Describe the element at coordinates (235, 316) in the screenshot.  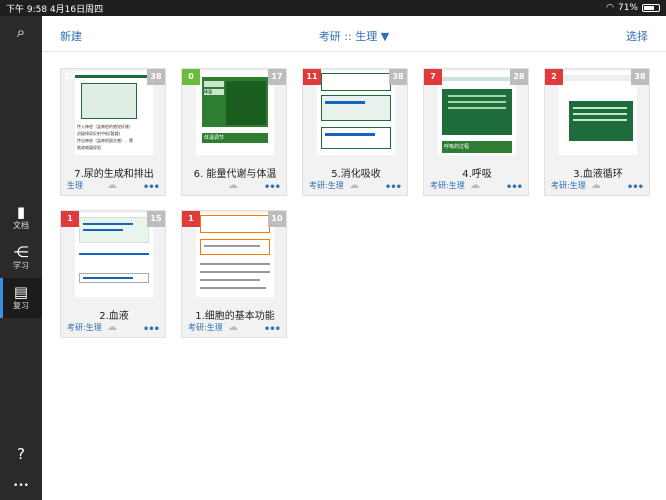
I see `deck-title: 1.细胞的基本功能` at that location.